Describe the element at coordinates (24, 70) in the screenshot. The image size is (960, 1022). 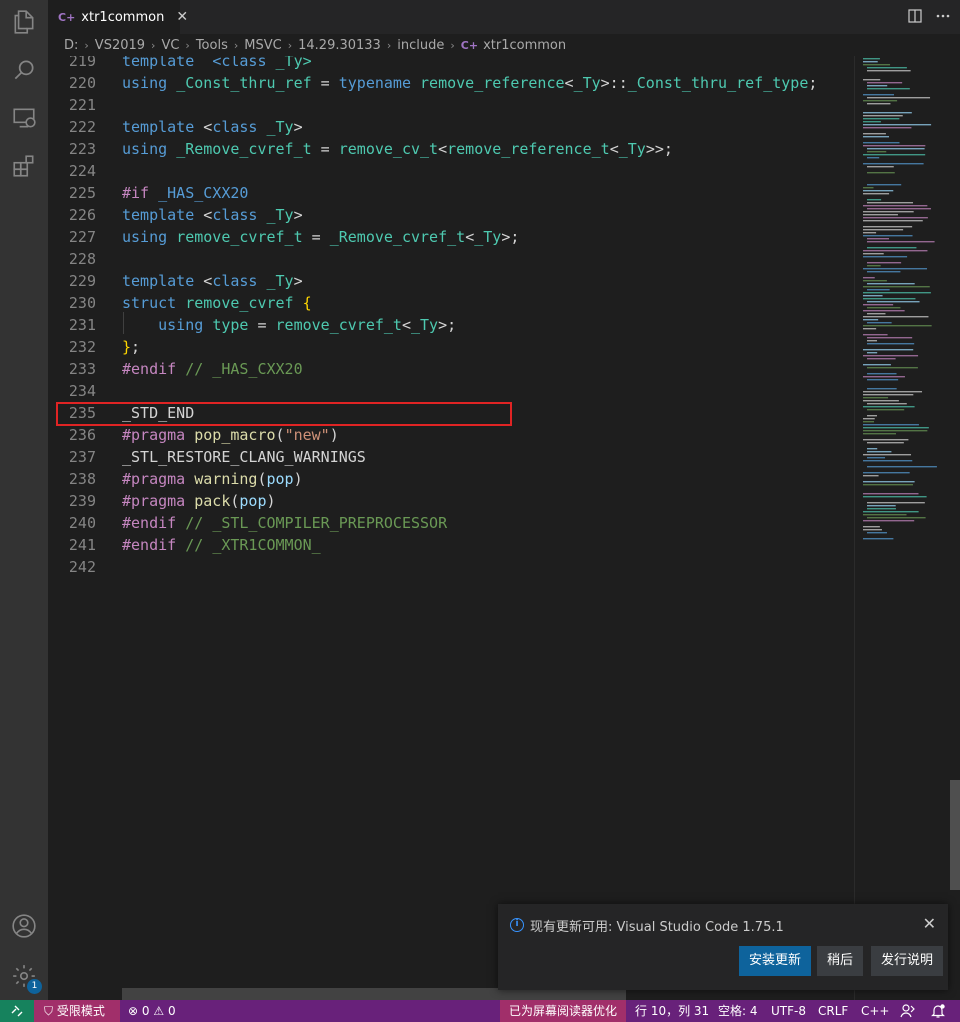
I see `search-icon` at that location.